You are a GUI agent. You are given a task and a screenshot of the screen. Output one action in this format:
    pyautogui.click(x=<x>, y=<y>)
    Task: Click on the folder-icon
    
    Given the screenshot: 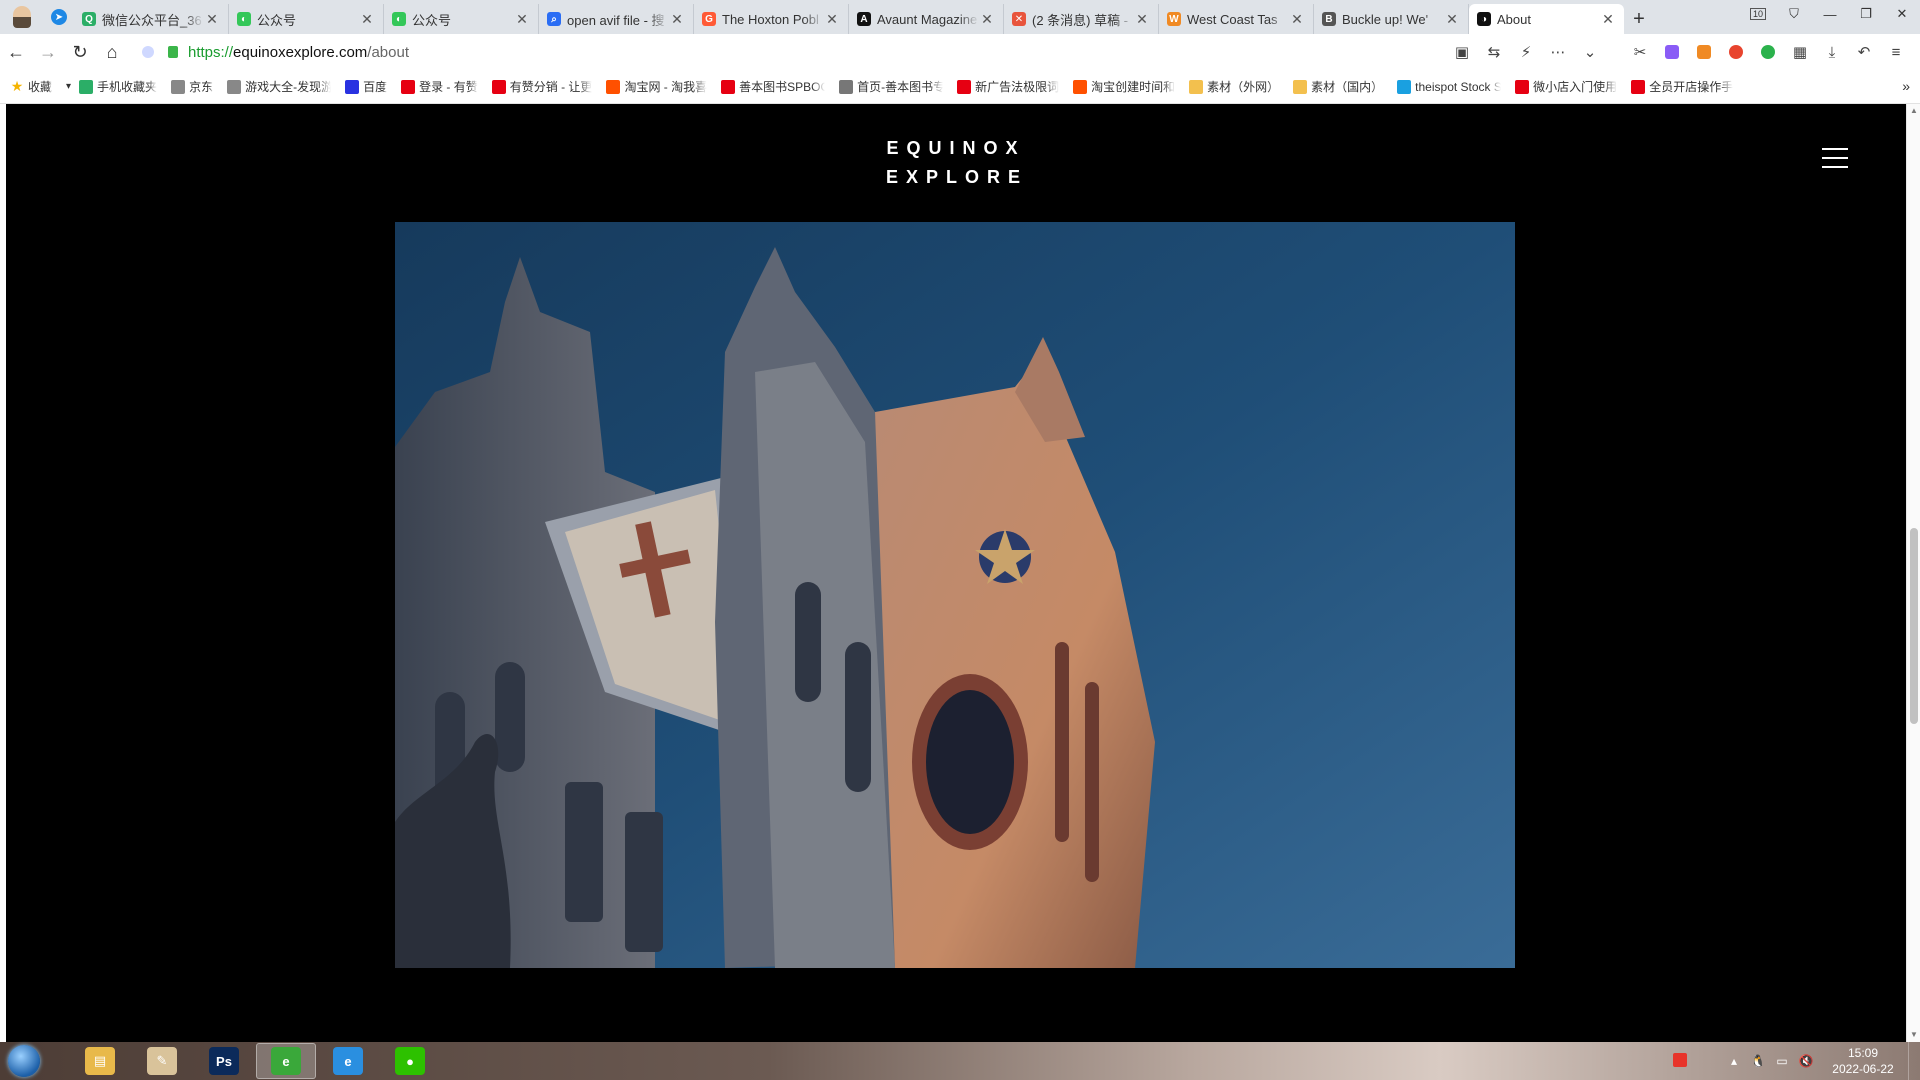 What is the action you would take?
    pyautogui.click(x=1196, y=86)
    